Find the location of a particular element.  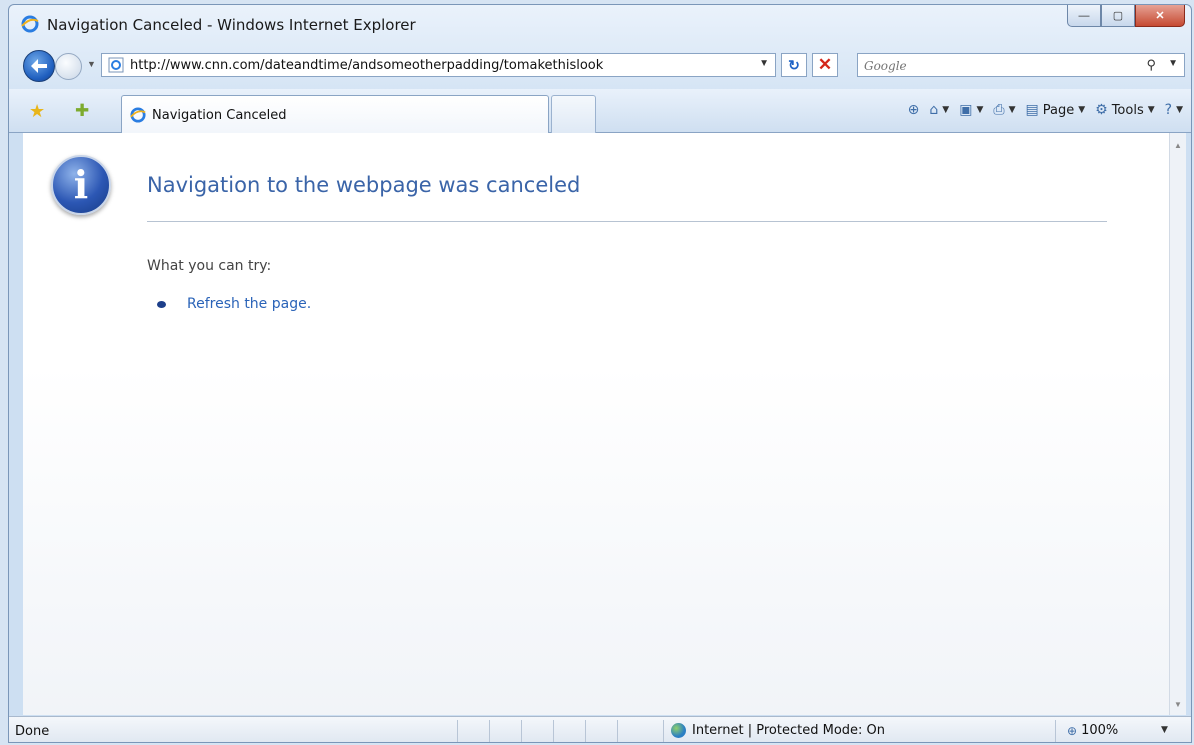

close-icon: ✕ is located at coordinates (1160, 16).